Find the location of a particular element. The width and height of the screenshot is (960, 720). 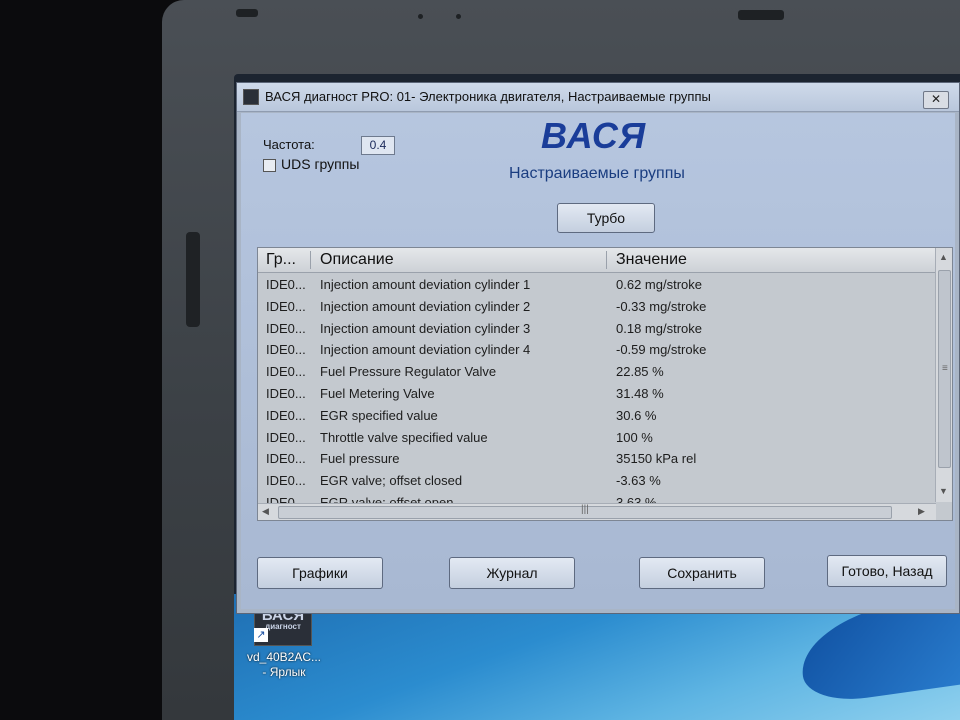

vertical-scroll-thumb: ≡ is located at coordinates (944, 369).